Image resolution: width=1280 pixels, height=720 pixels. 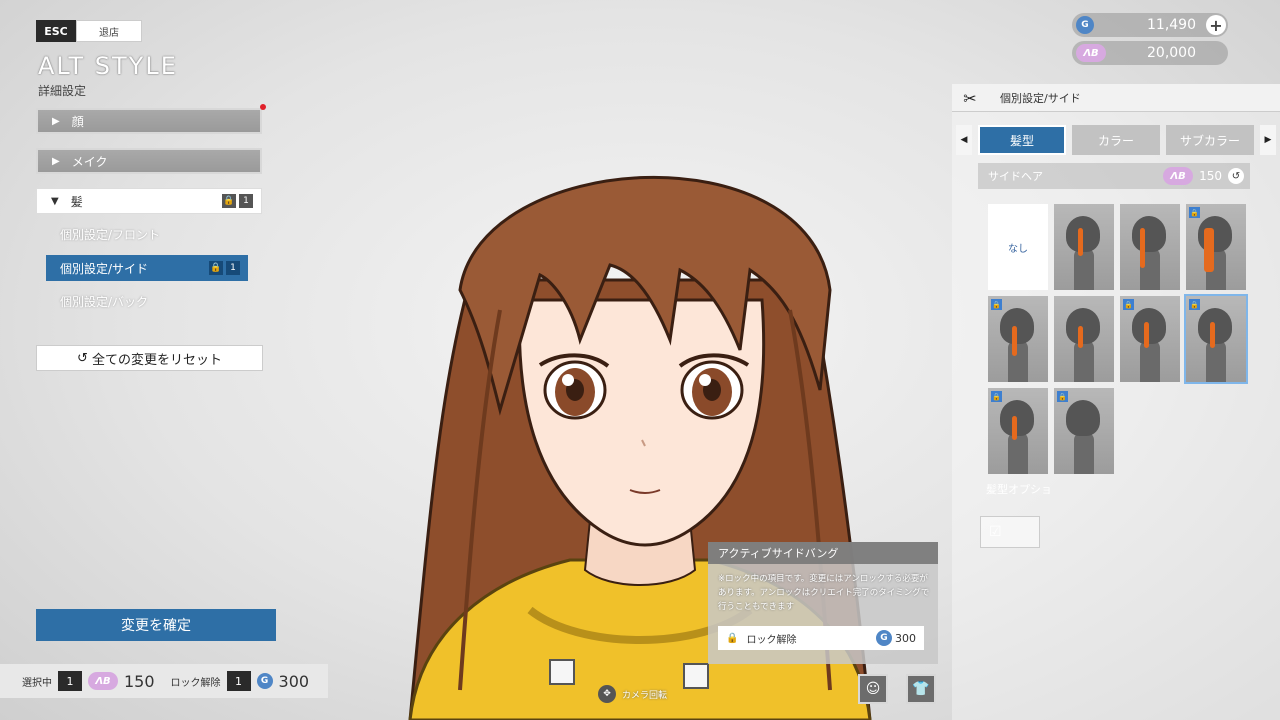 I want to click on submenu-front: 個別設定/フロント, so click(x=147, y=234).